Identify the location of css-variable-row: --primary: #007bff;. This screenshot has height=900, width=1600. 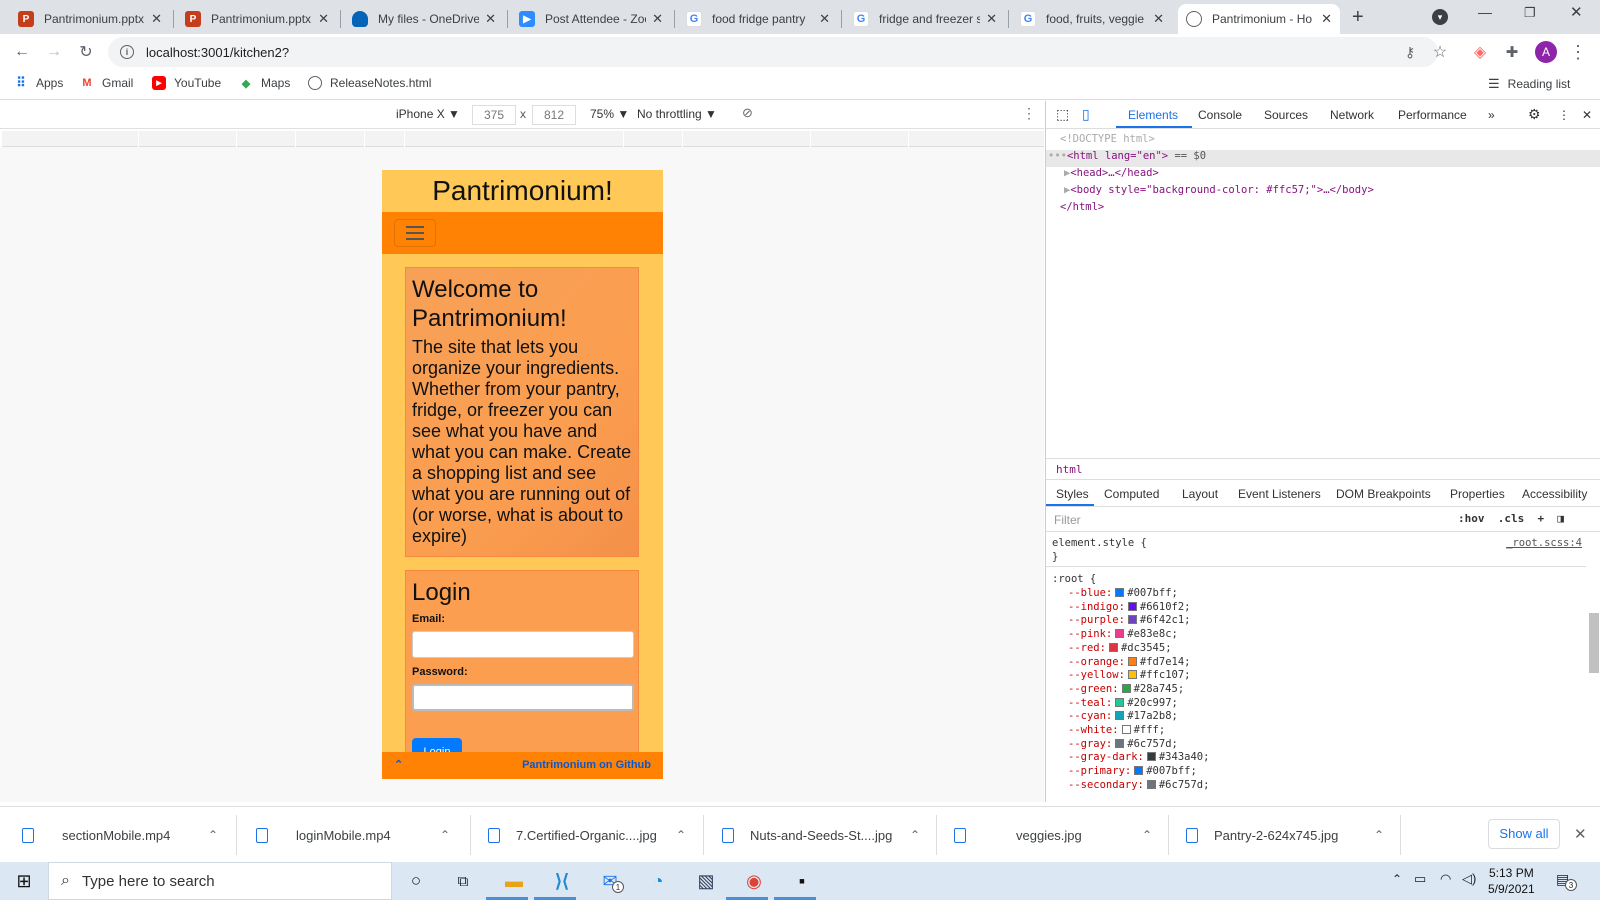
(1132, 771).